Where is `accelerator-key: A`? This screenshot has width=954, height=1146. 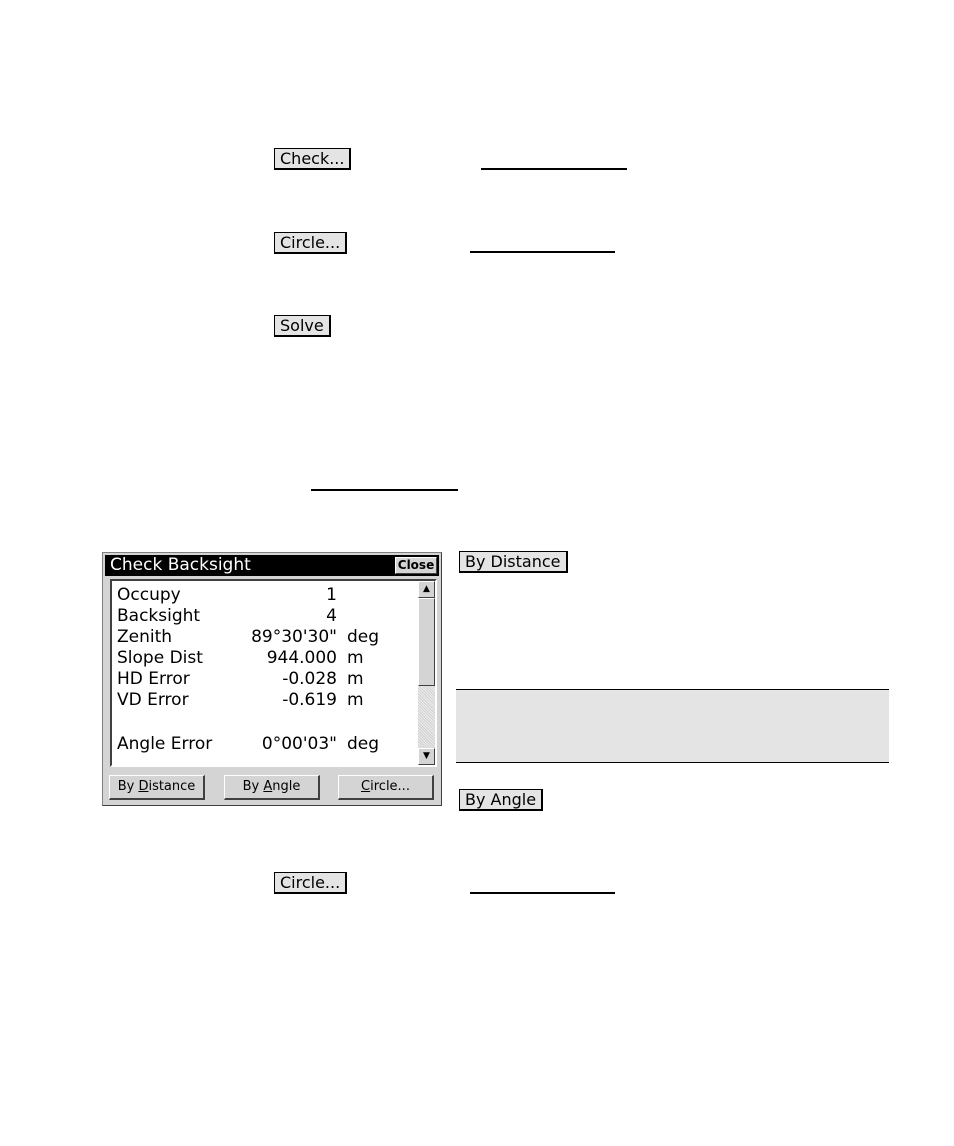
accelerator-key: A is located at coordinates (268, 786).